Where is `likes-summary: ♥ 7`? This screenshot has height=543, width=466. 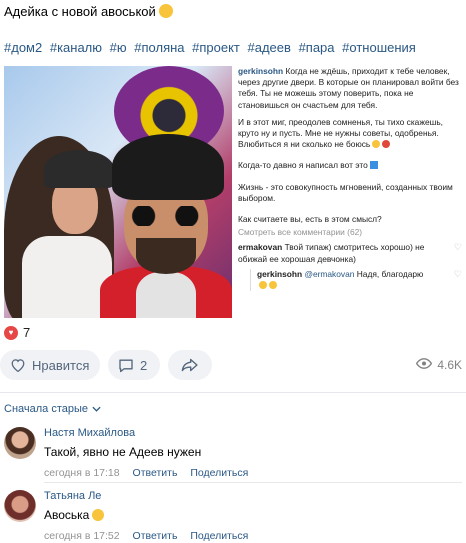 likes-summary: ♥ 7 is located at coordinates (17, 332).